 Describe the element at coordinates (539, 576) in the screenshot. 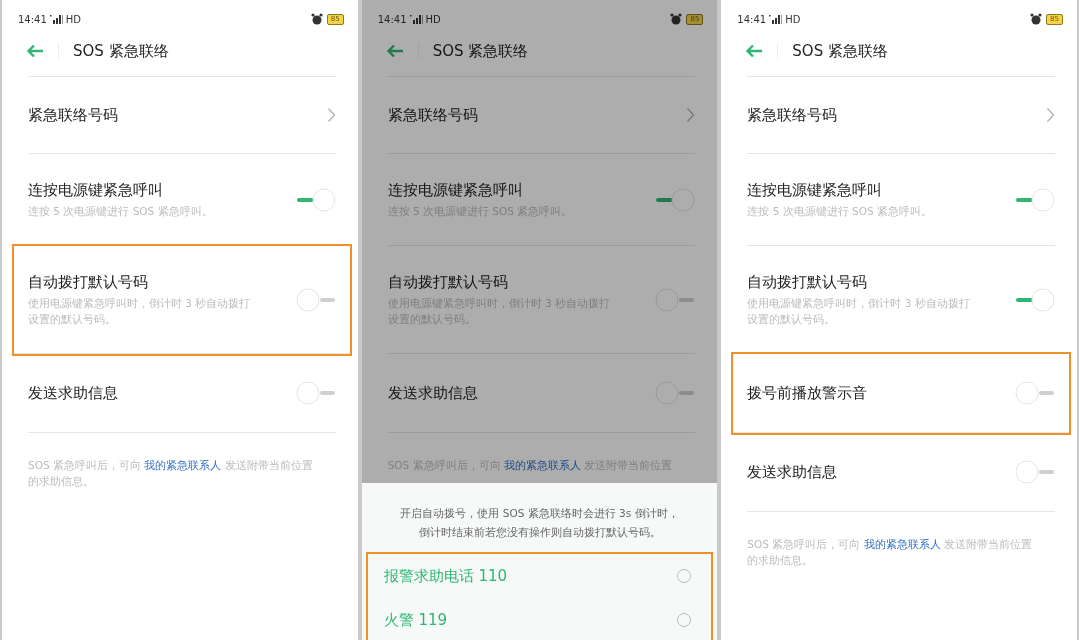

I see `number-option: 报警求助电话 110` at that location.